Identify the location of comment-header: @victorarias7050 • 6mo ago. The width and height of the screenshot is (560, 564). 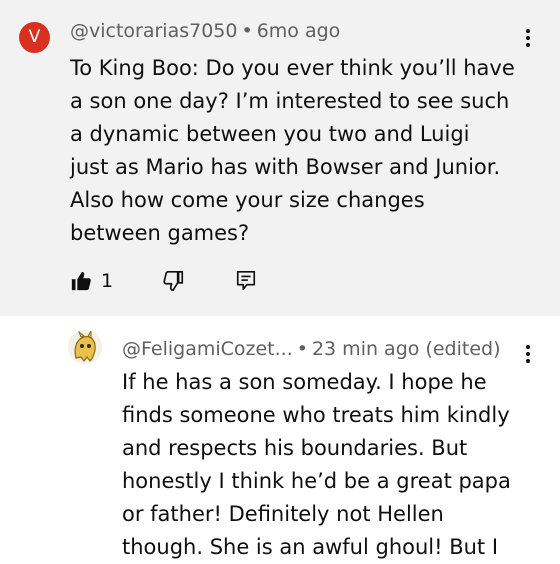
(205, 31).